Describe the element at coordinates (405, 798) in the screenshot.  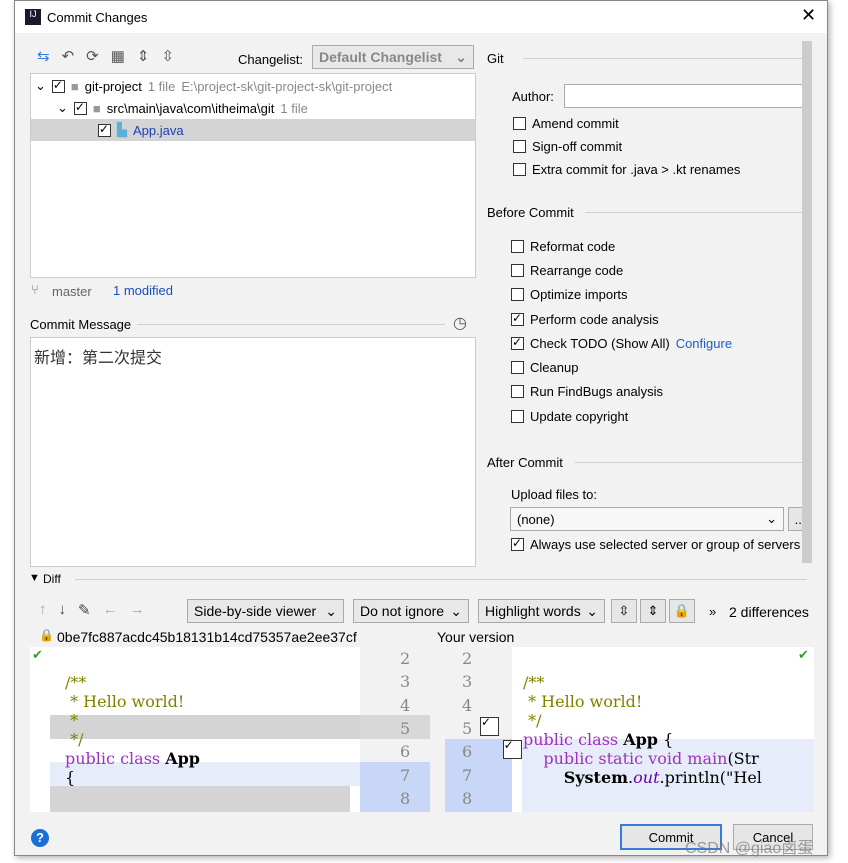
I see `left-line-number: 8` at that location.